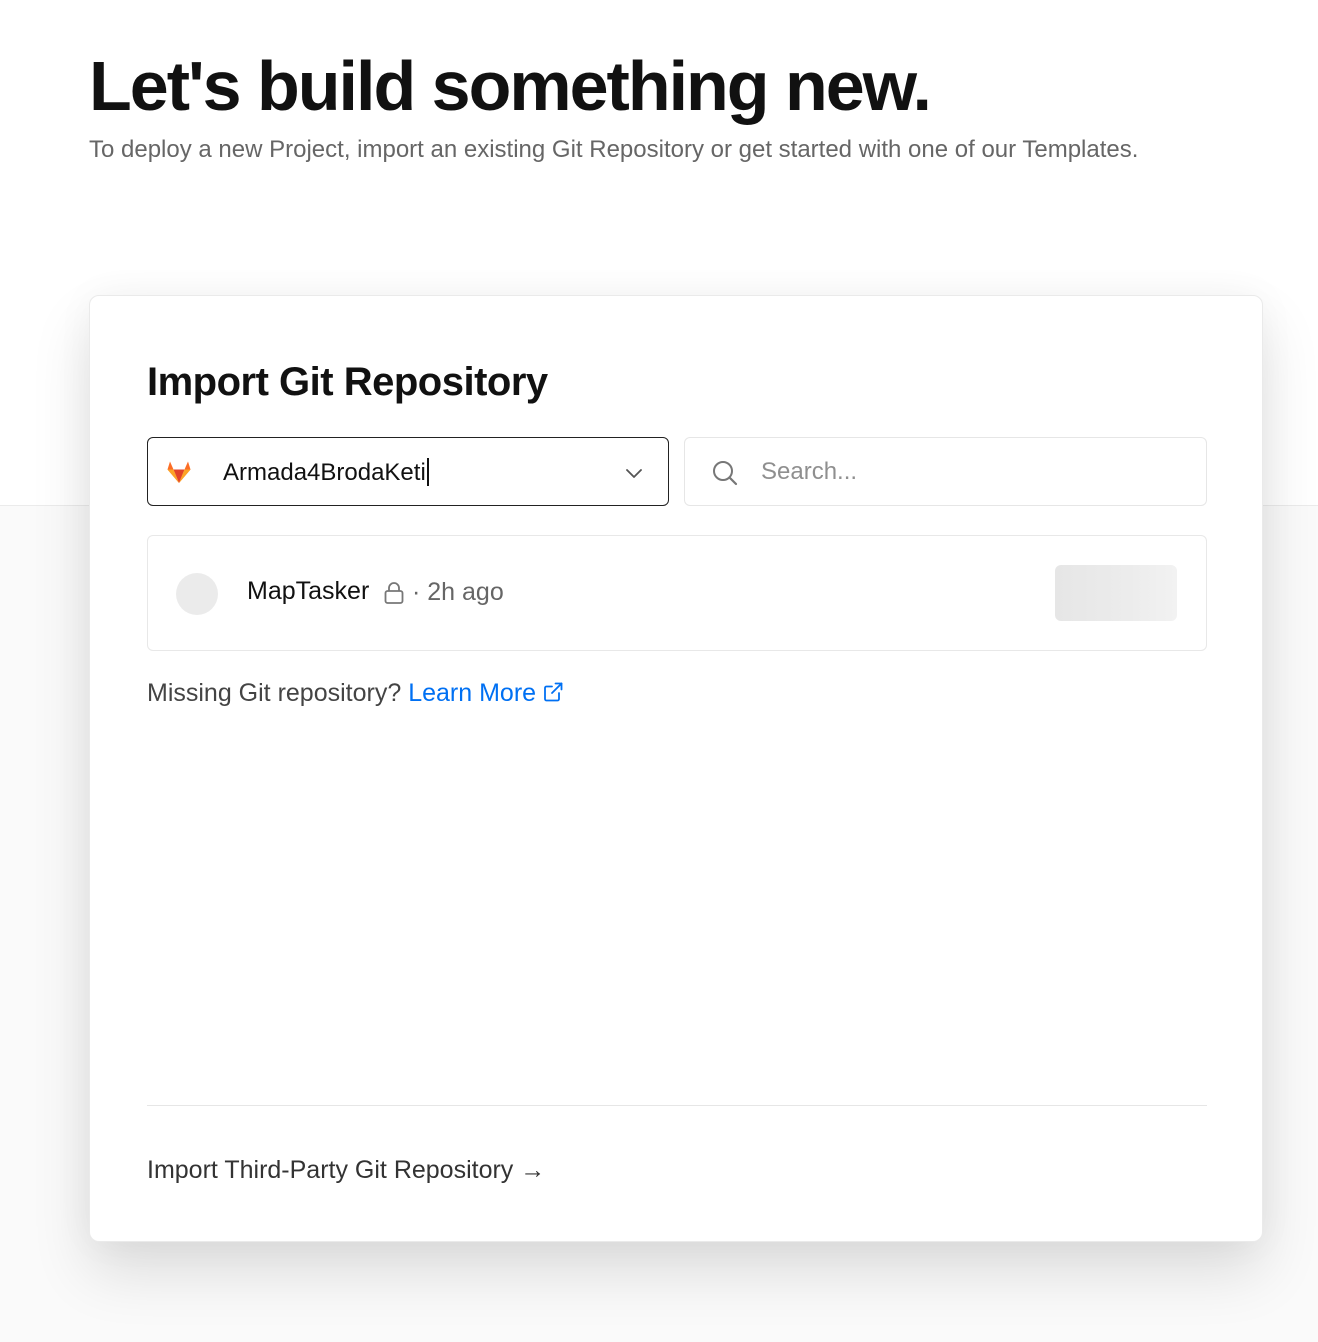  What do you see at coordinates (553, 692) in the screenshot?
I see `external-link-icon` at bounding box center [553, 692].